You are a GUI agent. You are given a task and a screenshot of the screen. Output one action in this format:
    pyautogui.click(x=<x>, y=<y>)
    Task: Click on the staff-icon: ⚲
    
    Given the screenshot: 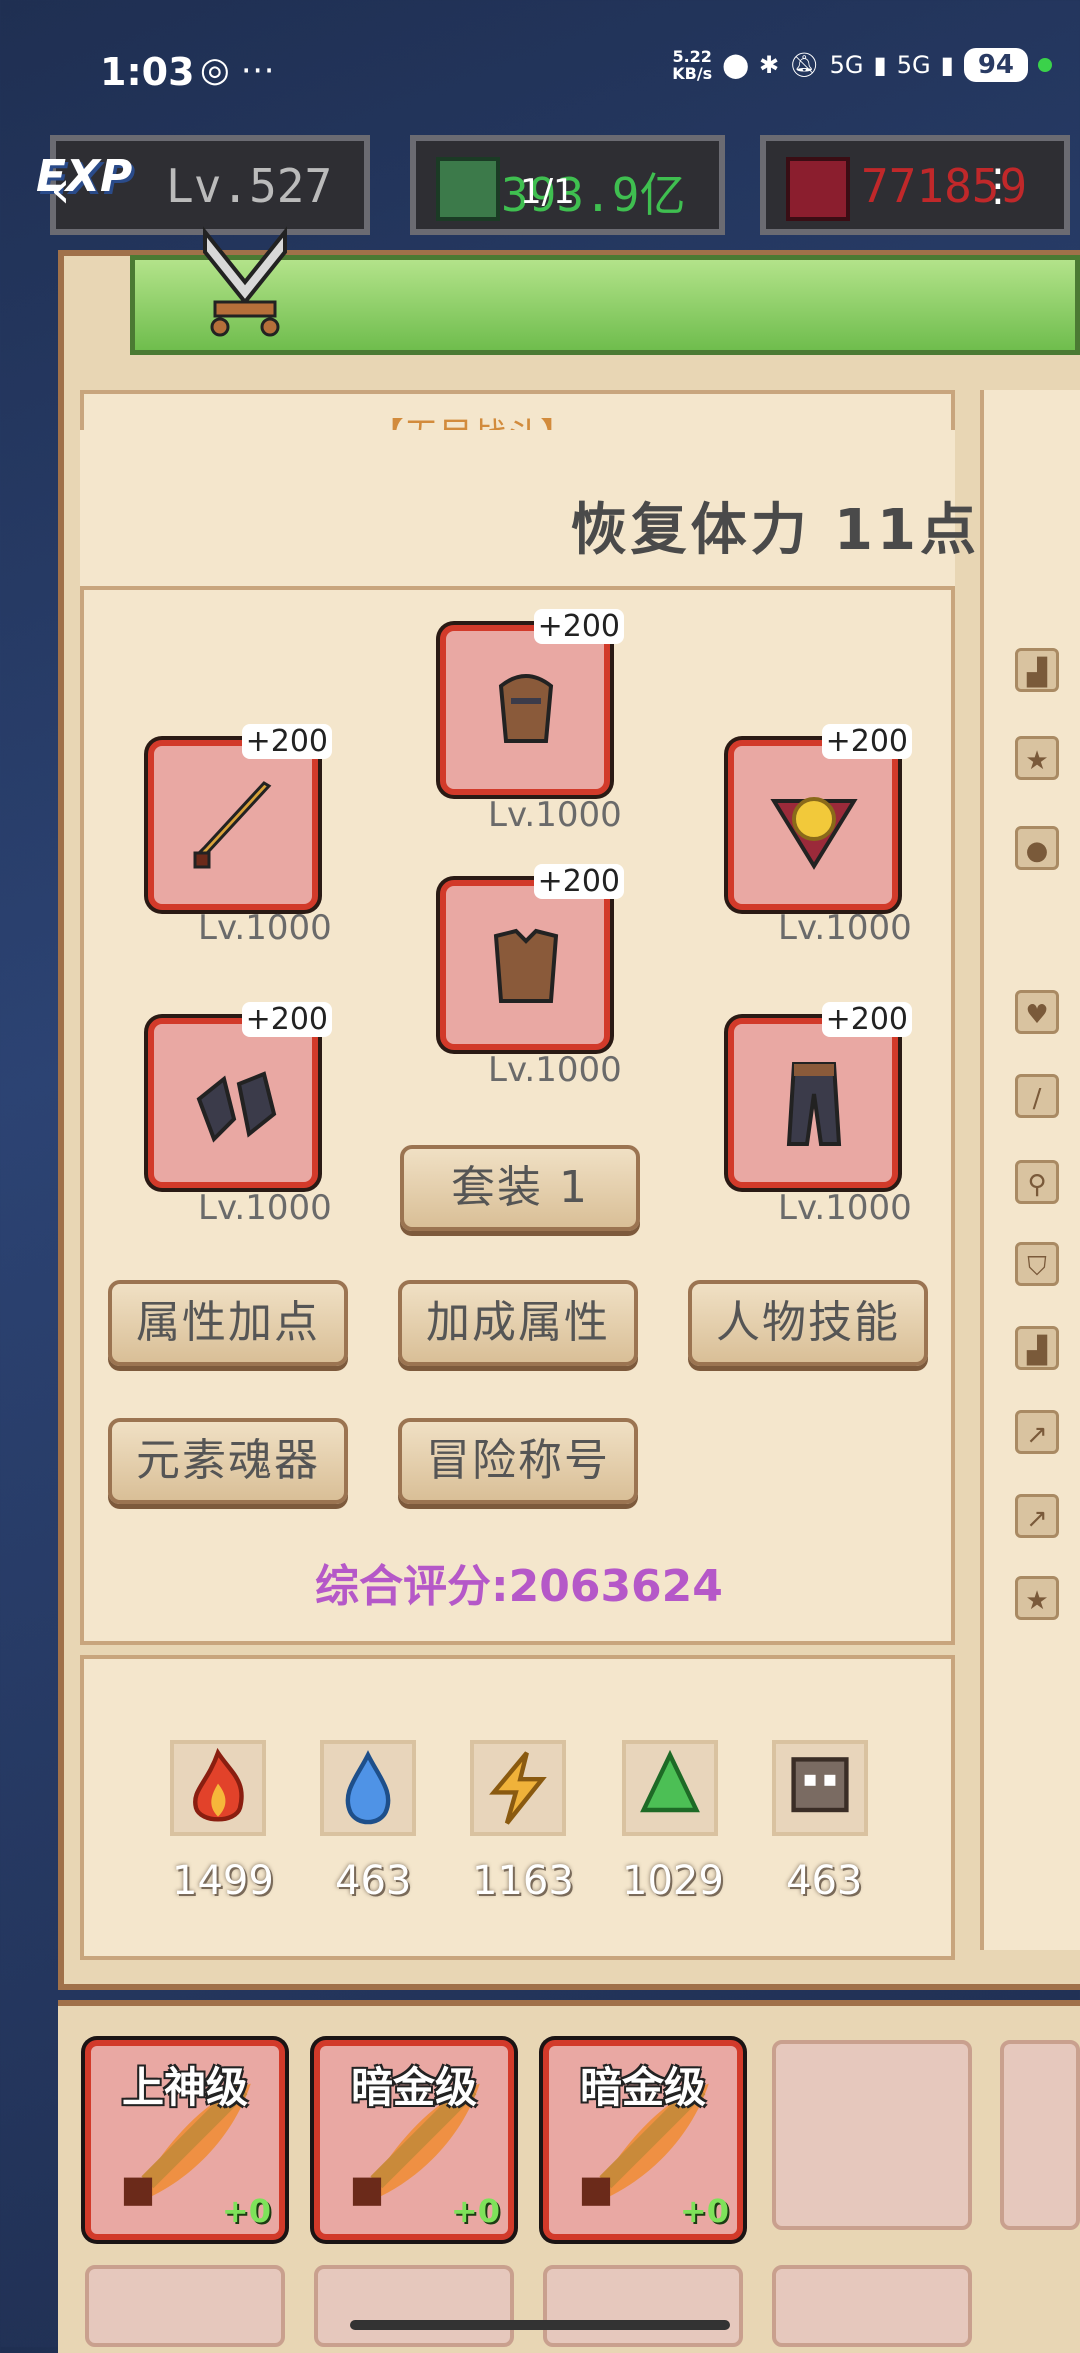 What is the action you would take?
    pyautogui.click(x=1037, y=1182)
    